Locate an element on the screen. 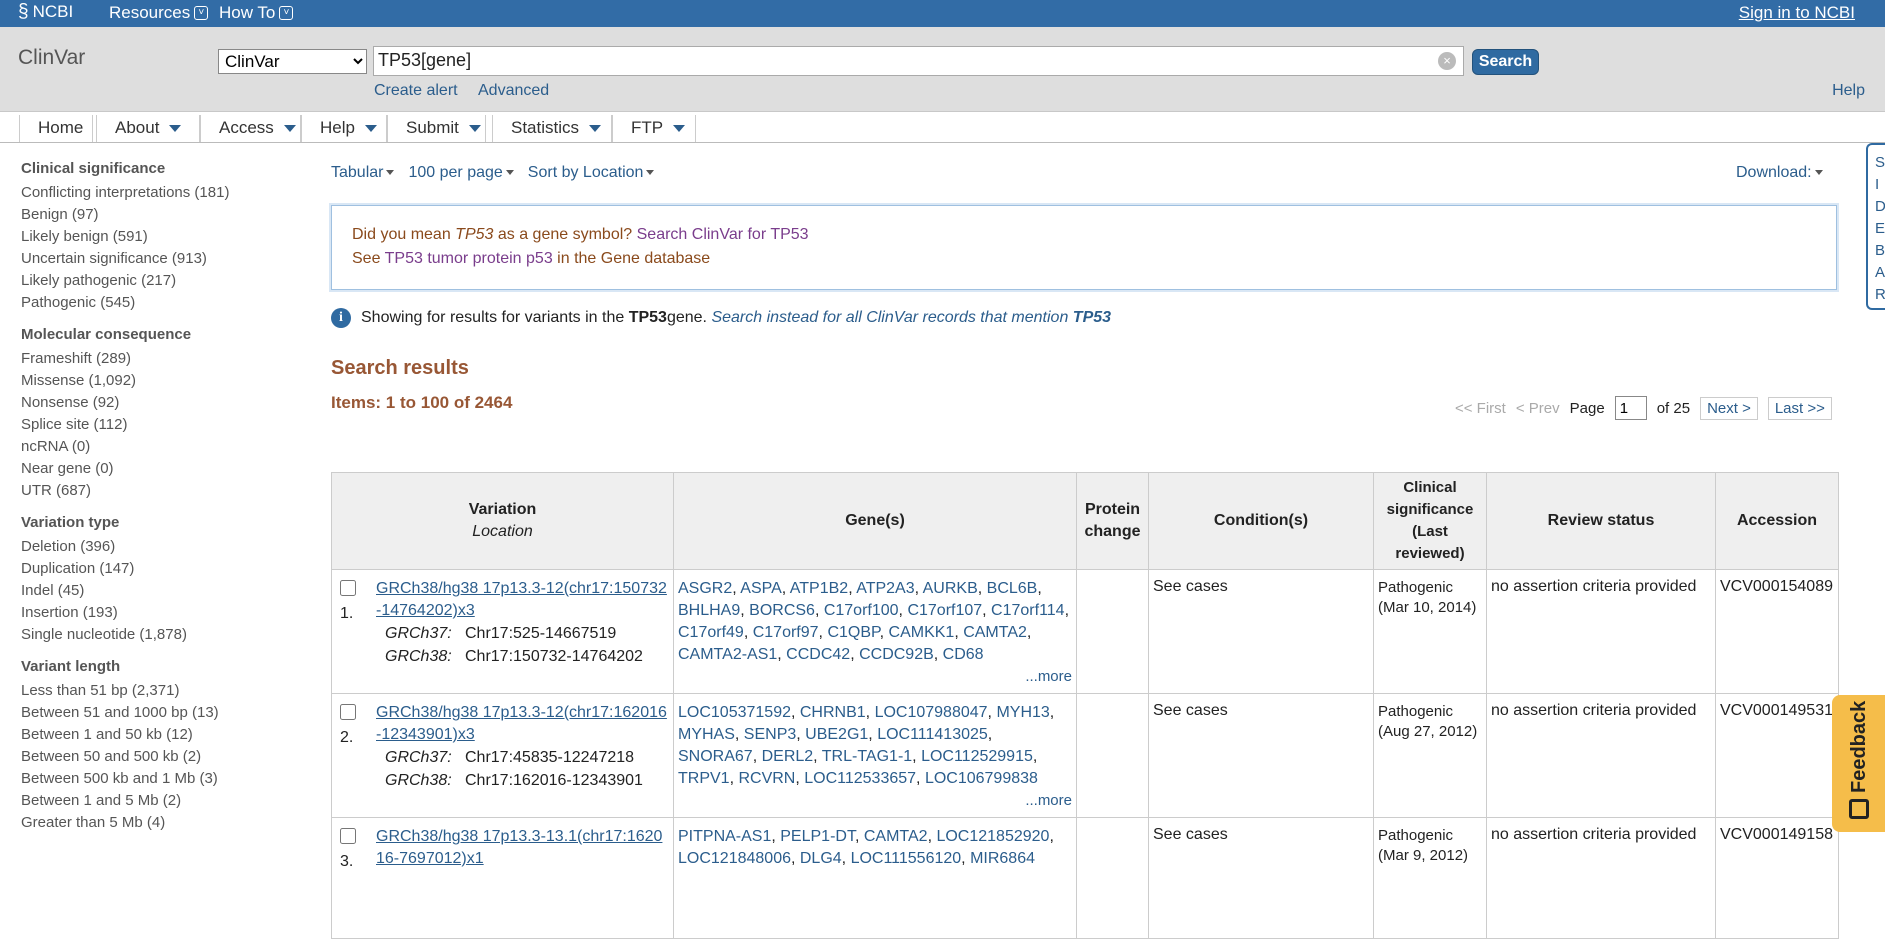 This screenshot has height=939, width=1885. gene-link: C17orf49 is located at coordinates (711, 632).